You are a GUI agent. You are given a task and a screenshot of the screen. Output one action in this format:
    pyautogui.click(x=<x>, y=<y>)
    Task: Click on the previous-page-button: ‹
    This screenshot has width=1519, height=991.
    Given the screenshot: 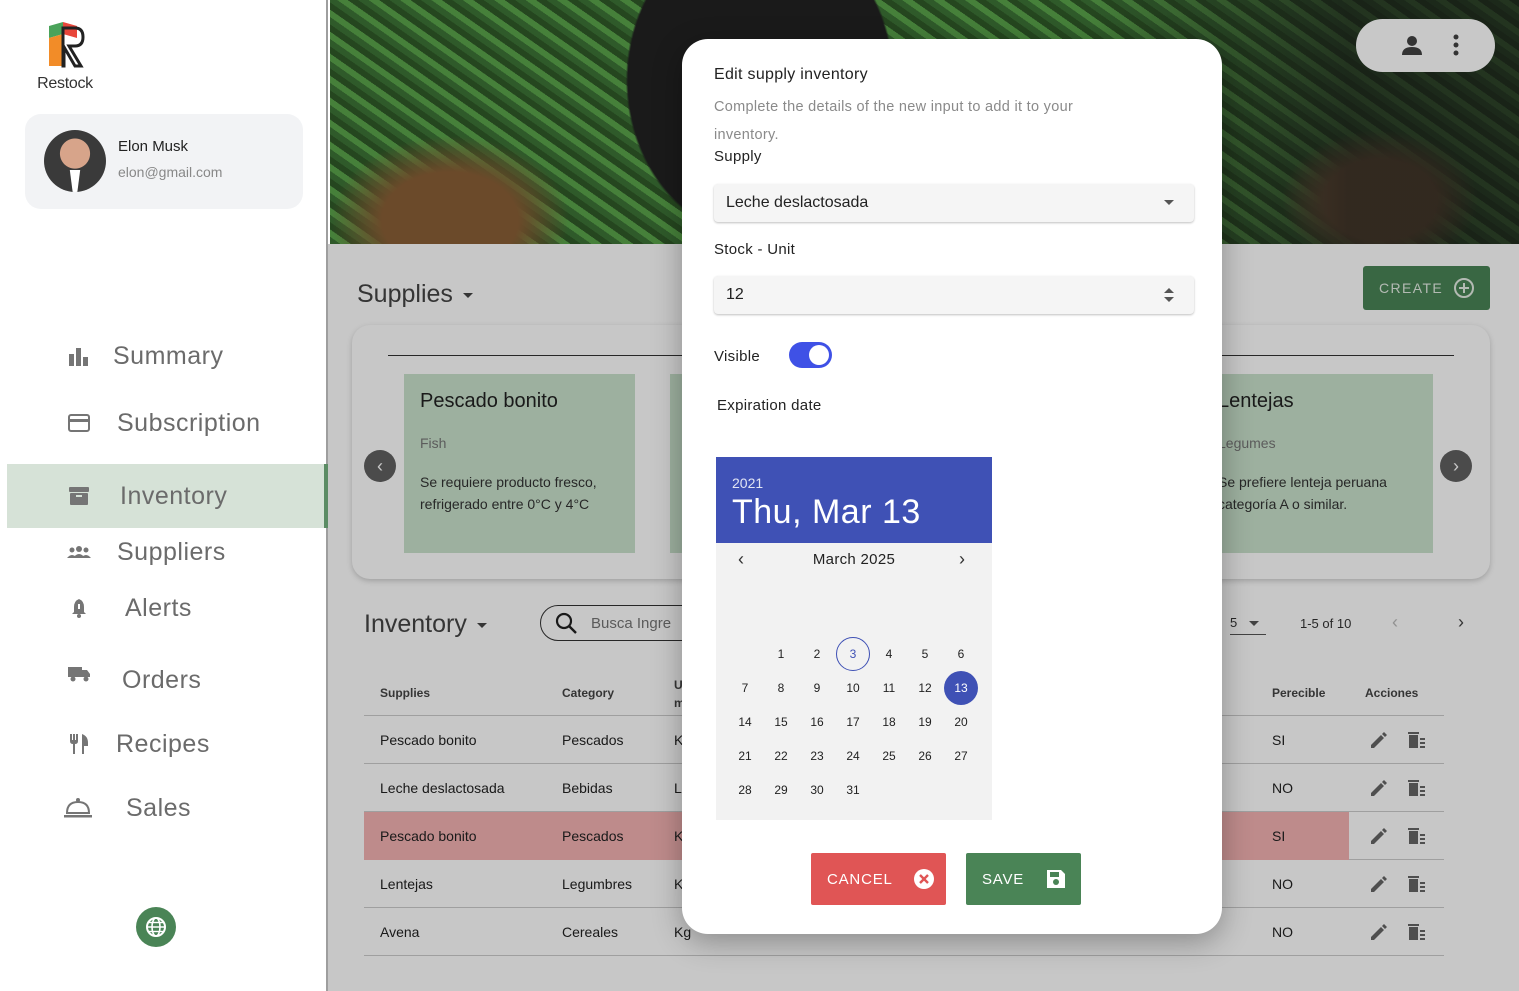 What is the action you would take?
    pyautogui.click(x=1395, y=622)
    